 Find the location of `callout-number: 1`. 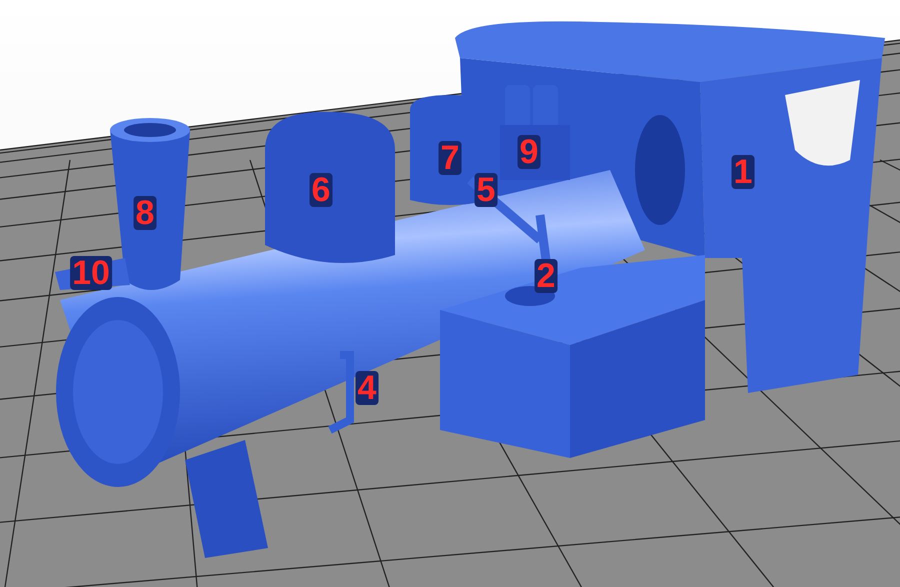

callout-number: 1 is located at coordinates (743, 172).